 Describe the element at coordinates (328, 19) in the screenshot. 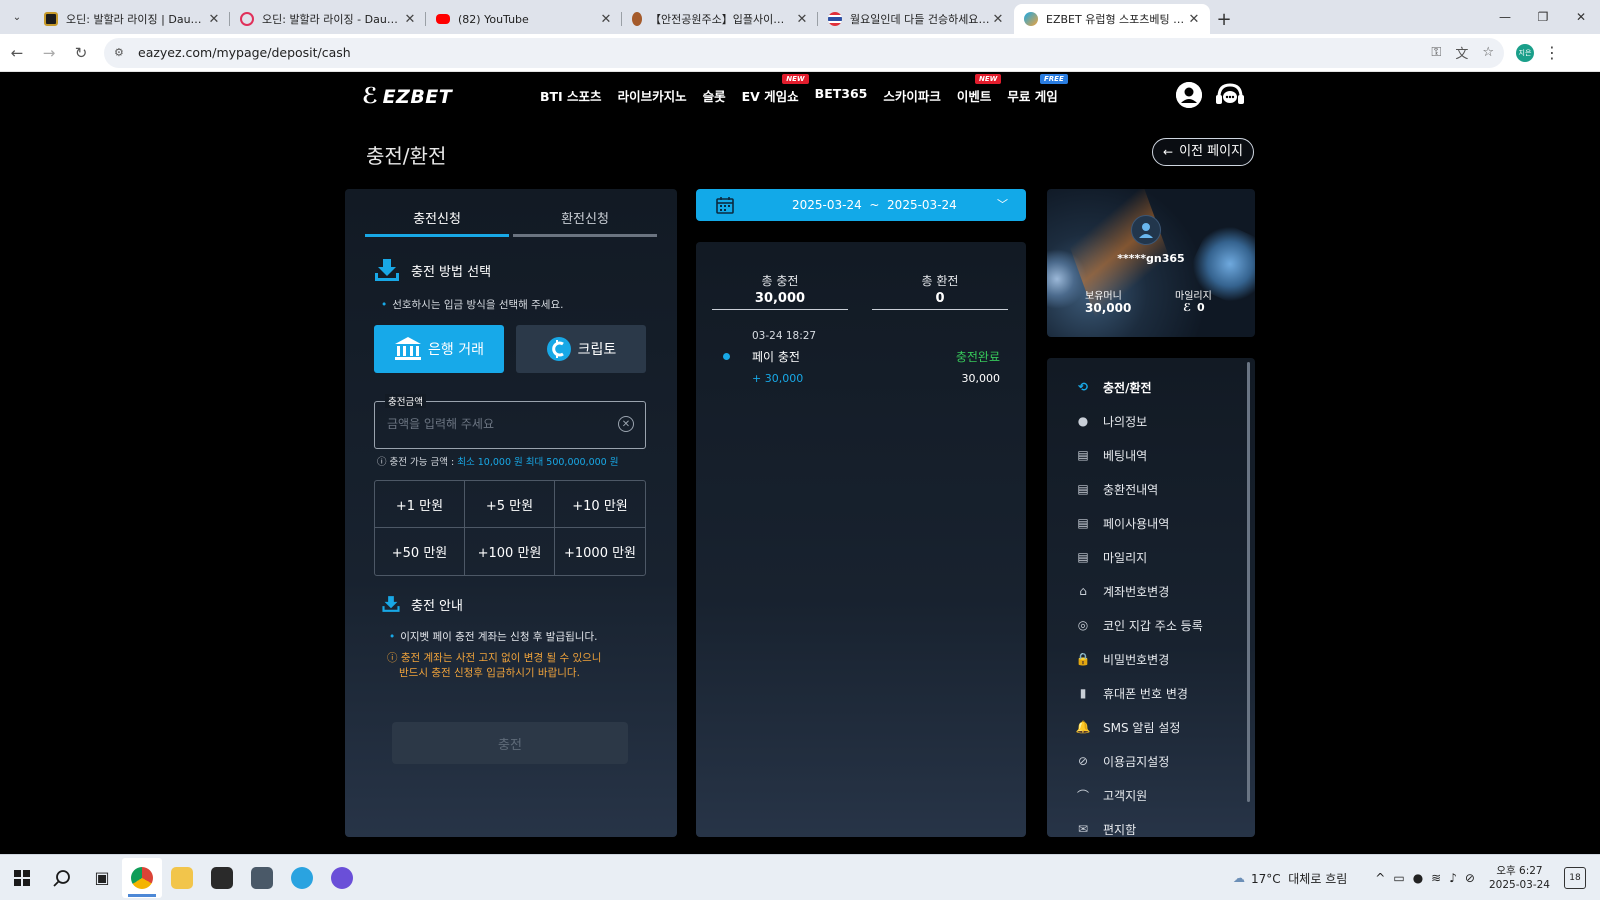

I see `browser-tab: 오딘: 발할라 라이징 - Daum 카페 ✕` at that location.